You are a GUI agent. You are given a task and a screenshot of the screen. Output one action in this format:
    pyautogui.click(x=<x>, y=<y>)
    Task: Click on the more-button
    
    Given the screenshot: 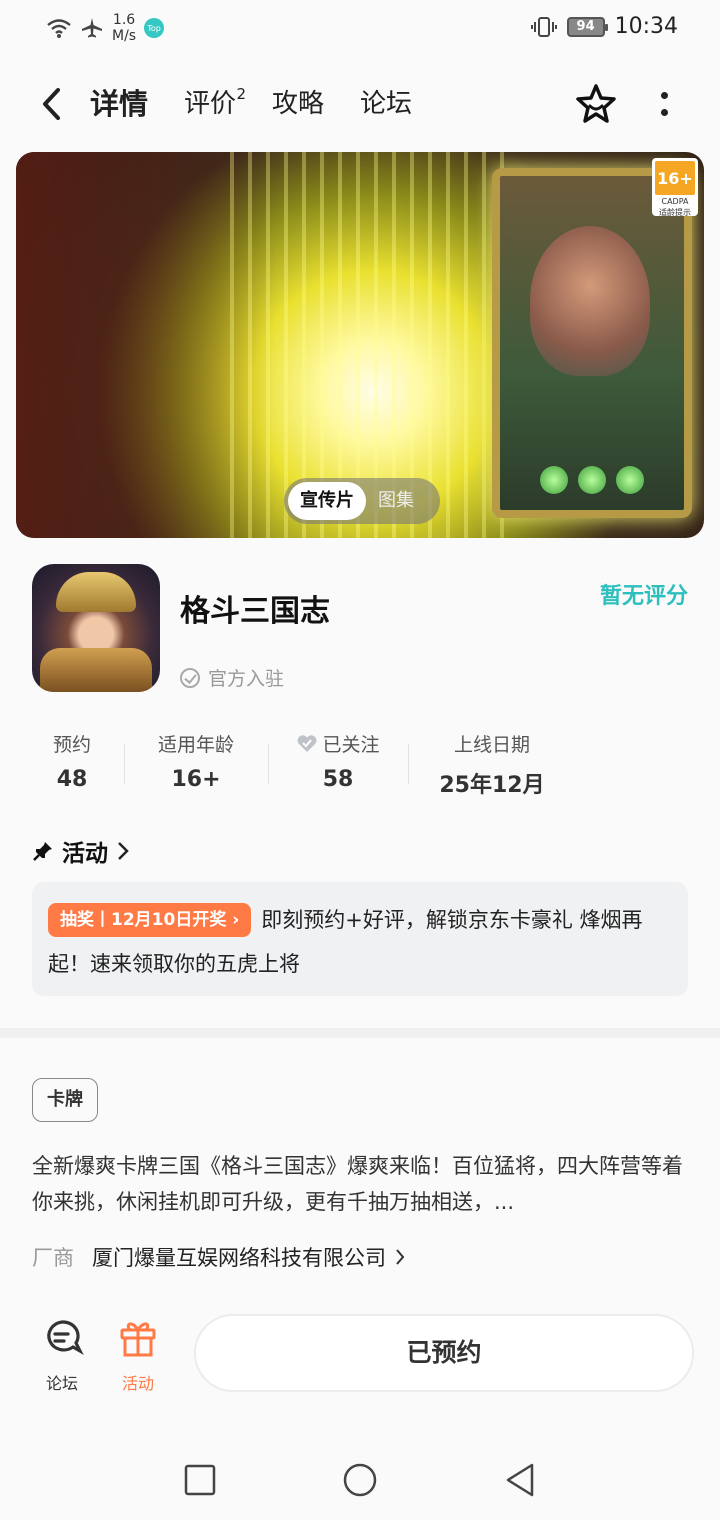 What is the action you would take?
    pyautogui.click(x=664, y=104)
    